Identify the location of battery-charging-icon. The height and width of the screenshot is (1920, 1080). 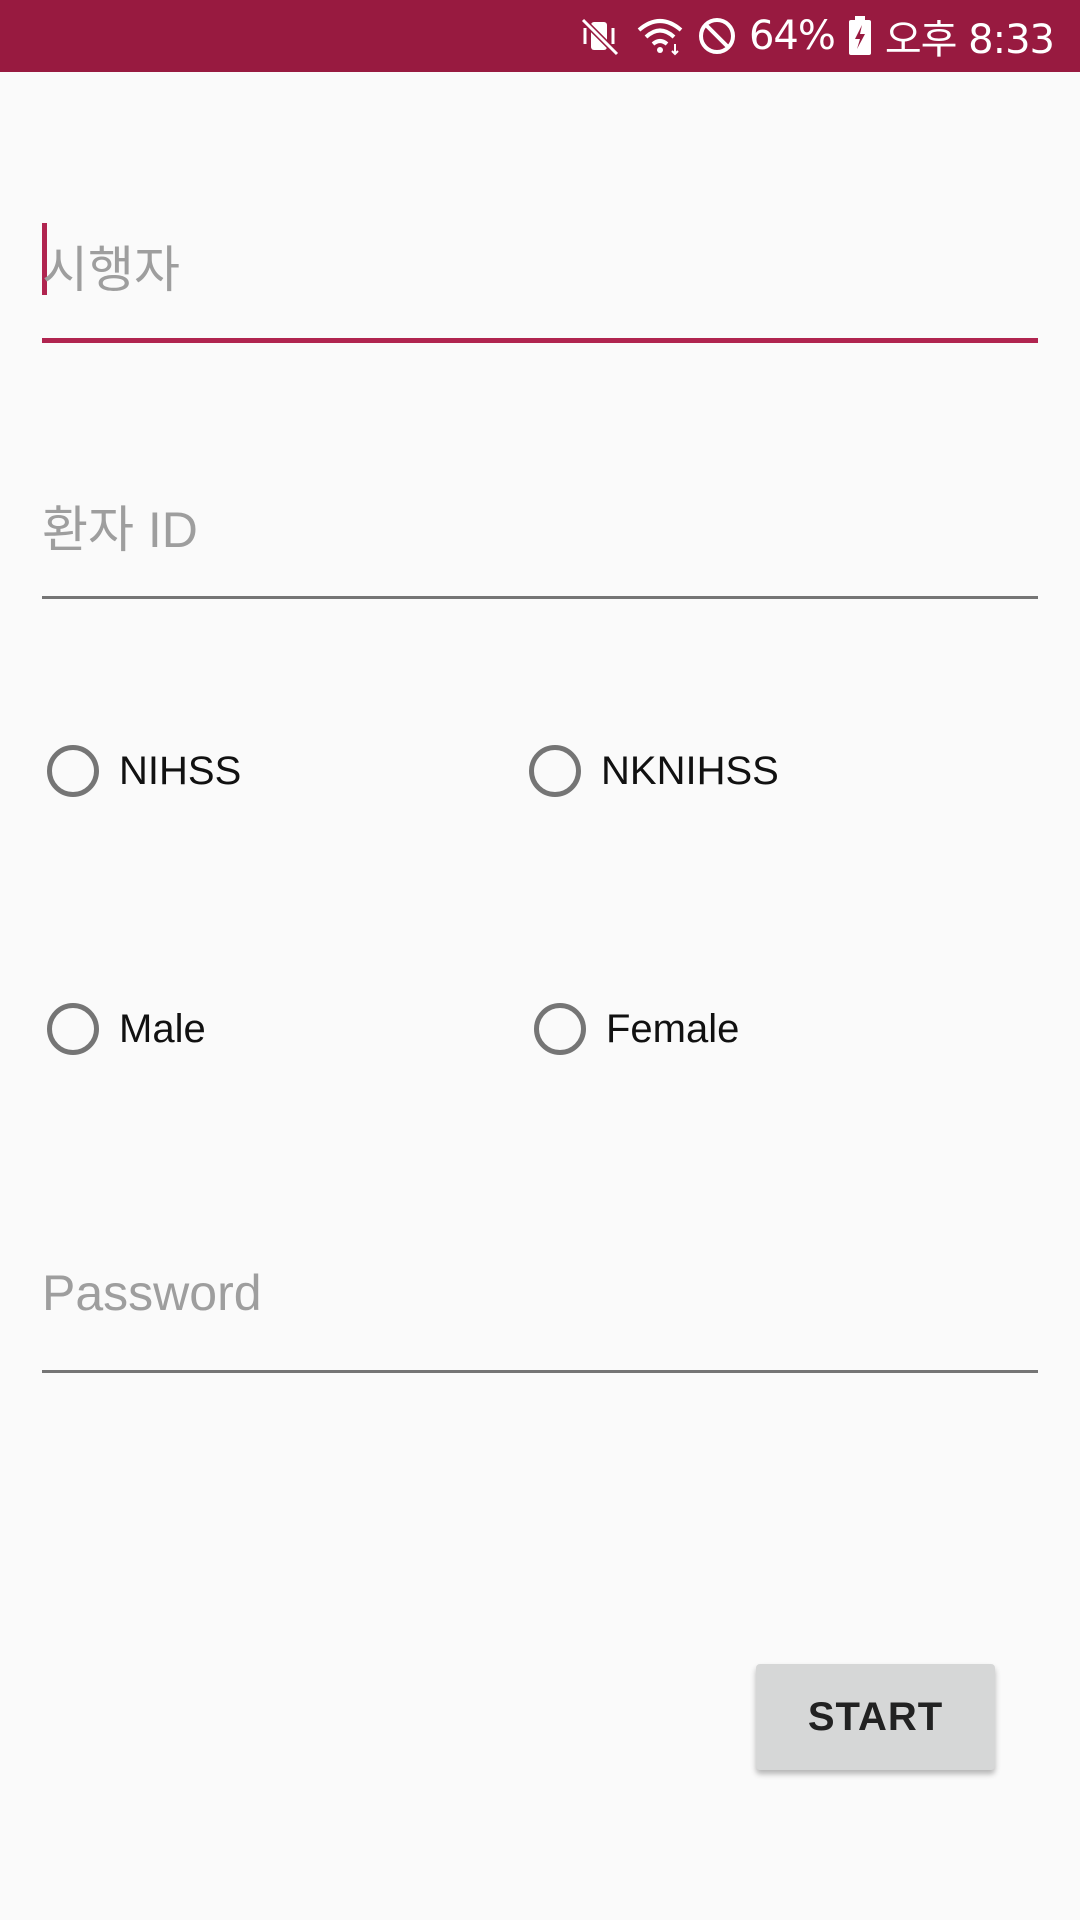
(860, 36).